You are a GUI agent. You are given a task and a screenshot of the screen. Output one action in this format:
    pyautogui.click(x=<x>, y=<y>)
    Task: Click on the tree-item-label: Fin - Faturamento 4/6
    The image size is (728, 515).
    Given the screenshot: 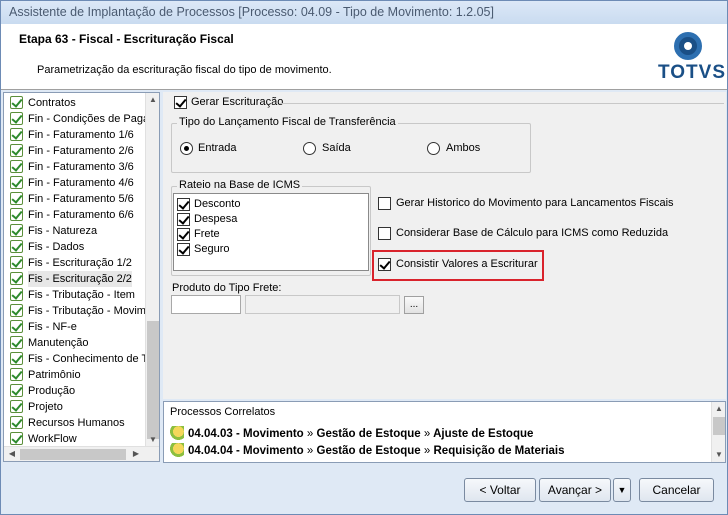 What is the action you would take?
    pyautogui.click(x=81, y=183)
    